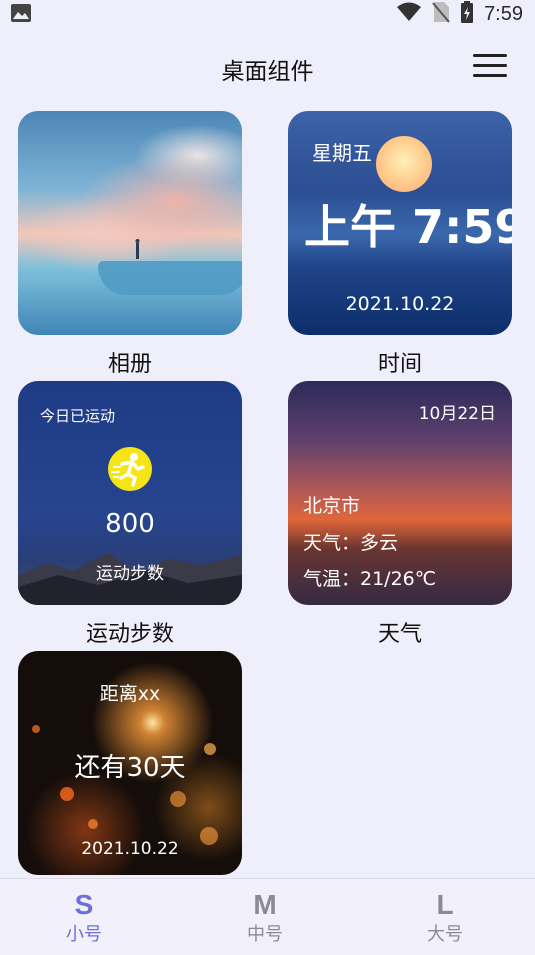  I want to click on countdown-title: 距离xx, so click(130, 694).